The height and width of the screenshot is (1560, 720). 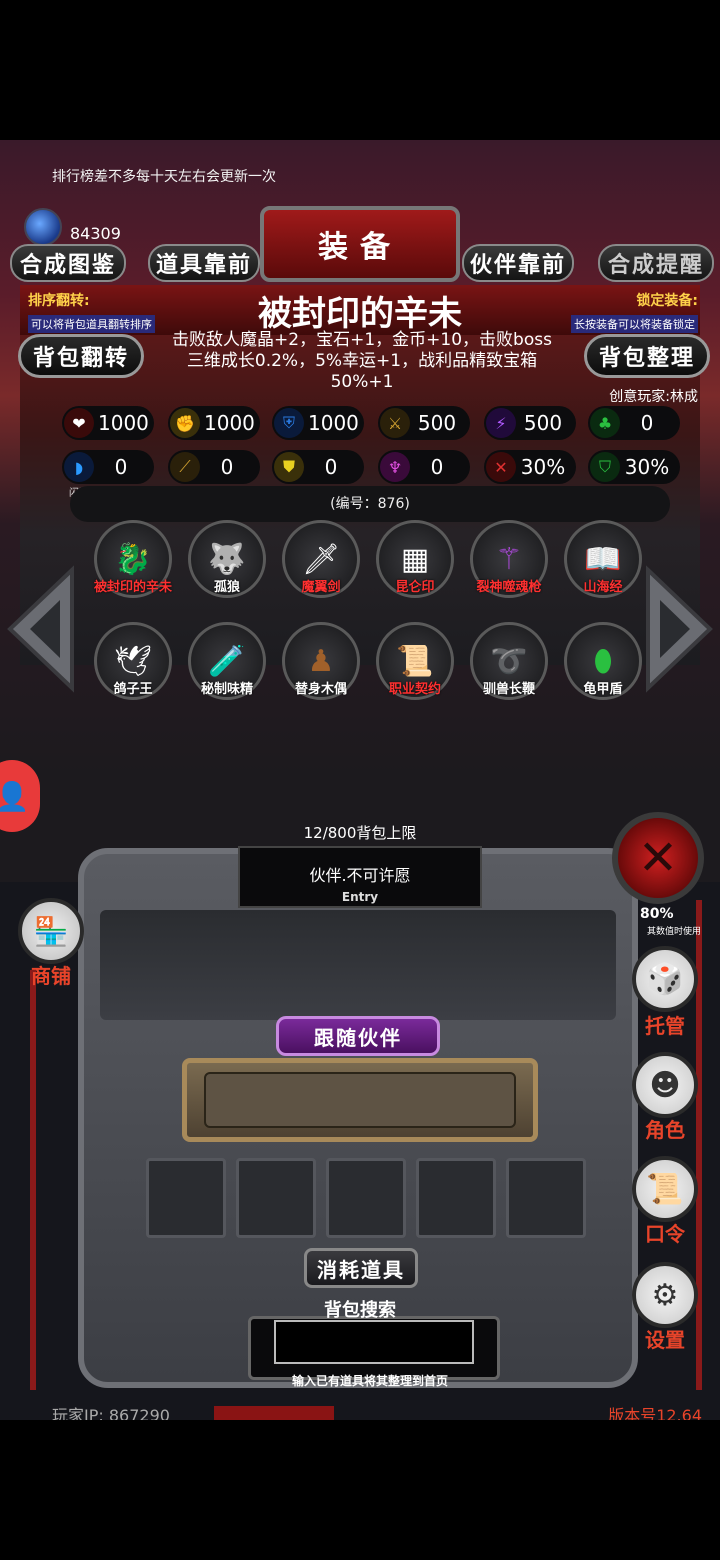 What do you see at coordinates (274, 1413) in the screenshot?
I see `footer-bar` at bounding box center [274, 1413].